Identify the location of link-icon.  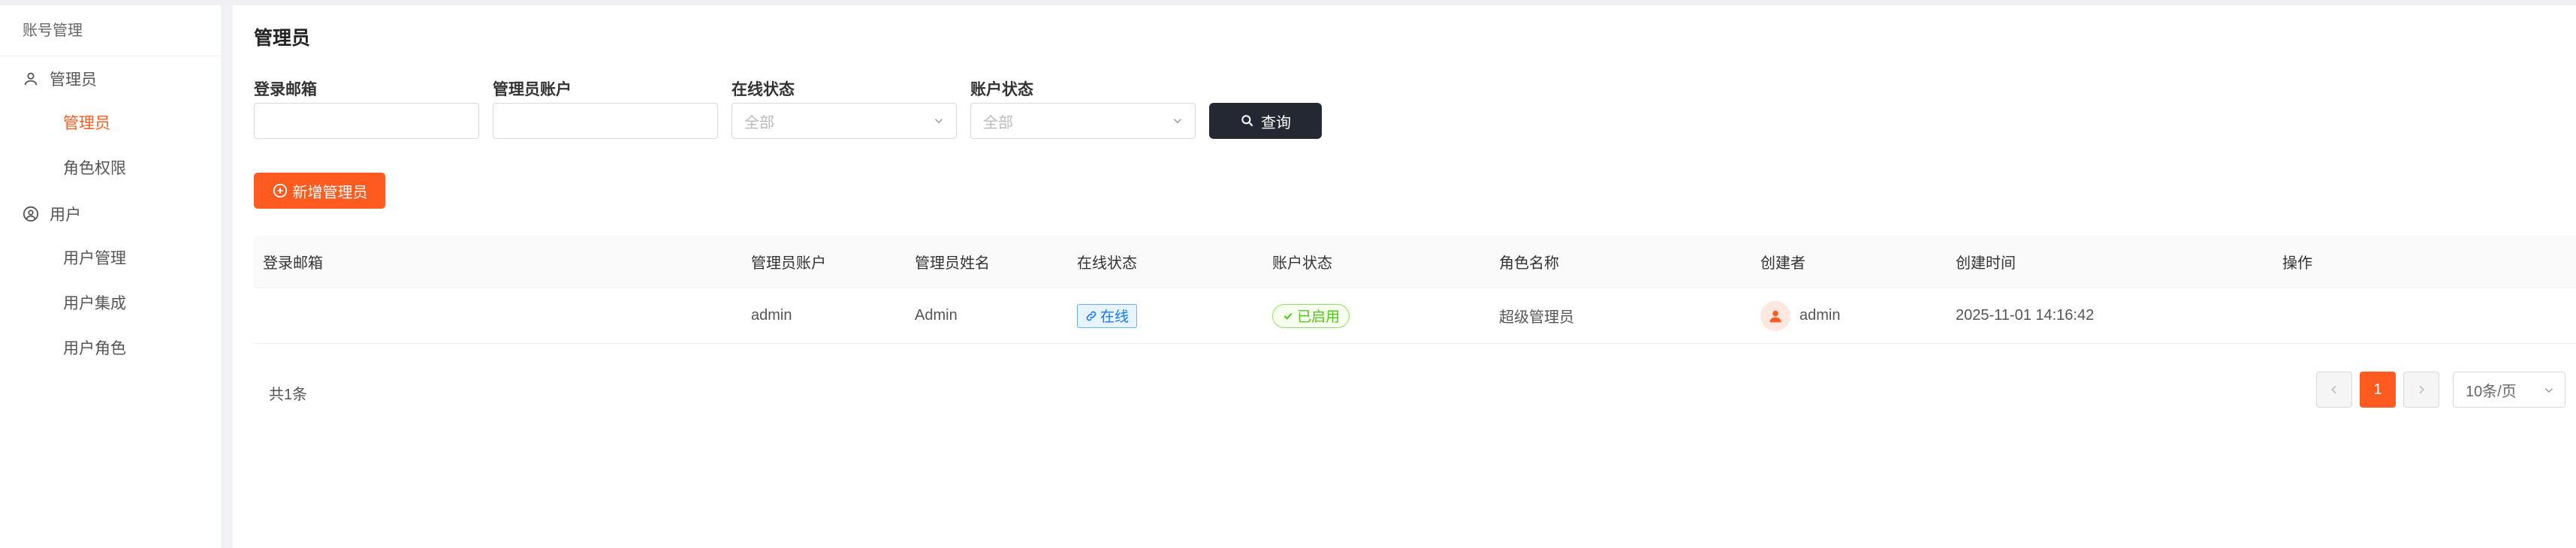
(1091, 316).